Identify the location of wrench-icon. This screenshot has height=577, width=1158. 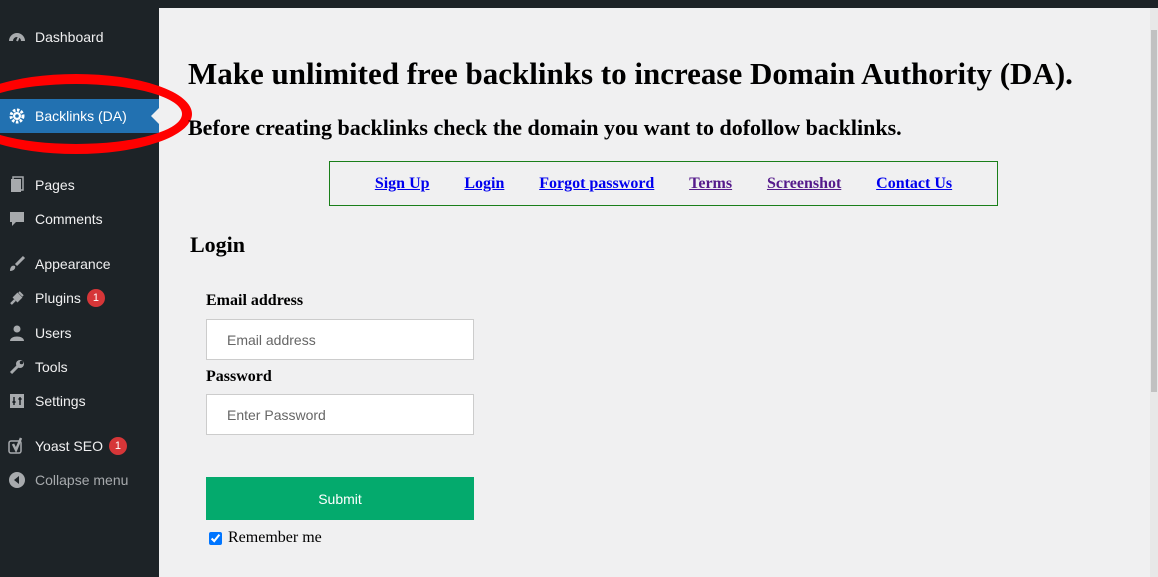
(17, 367).